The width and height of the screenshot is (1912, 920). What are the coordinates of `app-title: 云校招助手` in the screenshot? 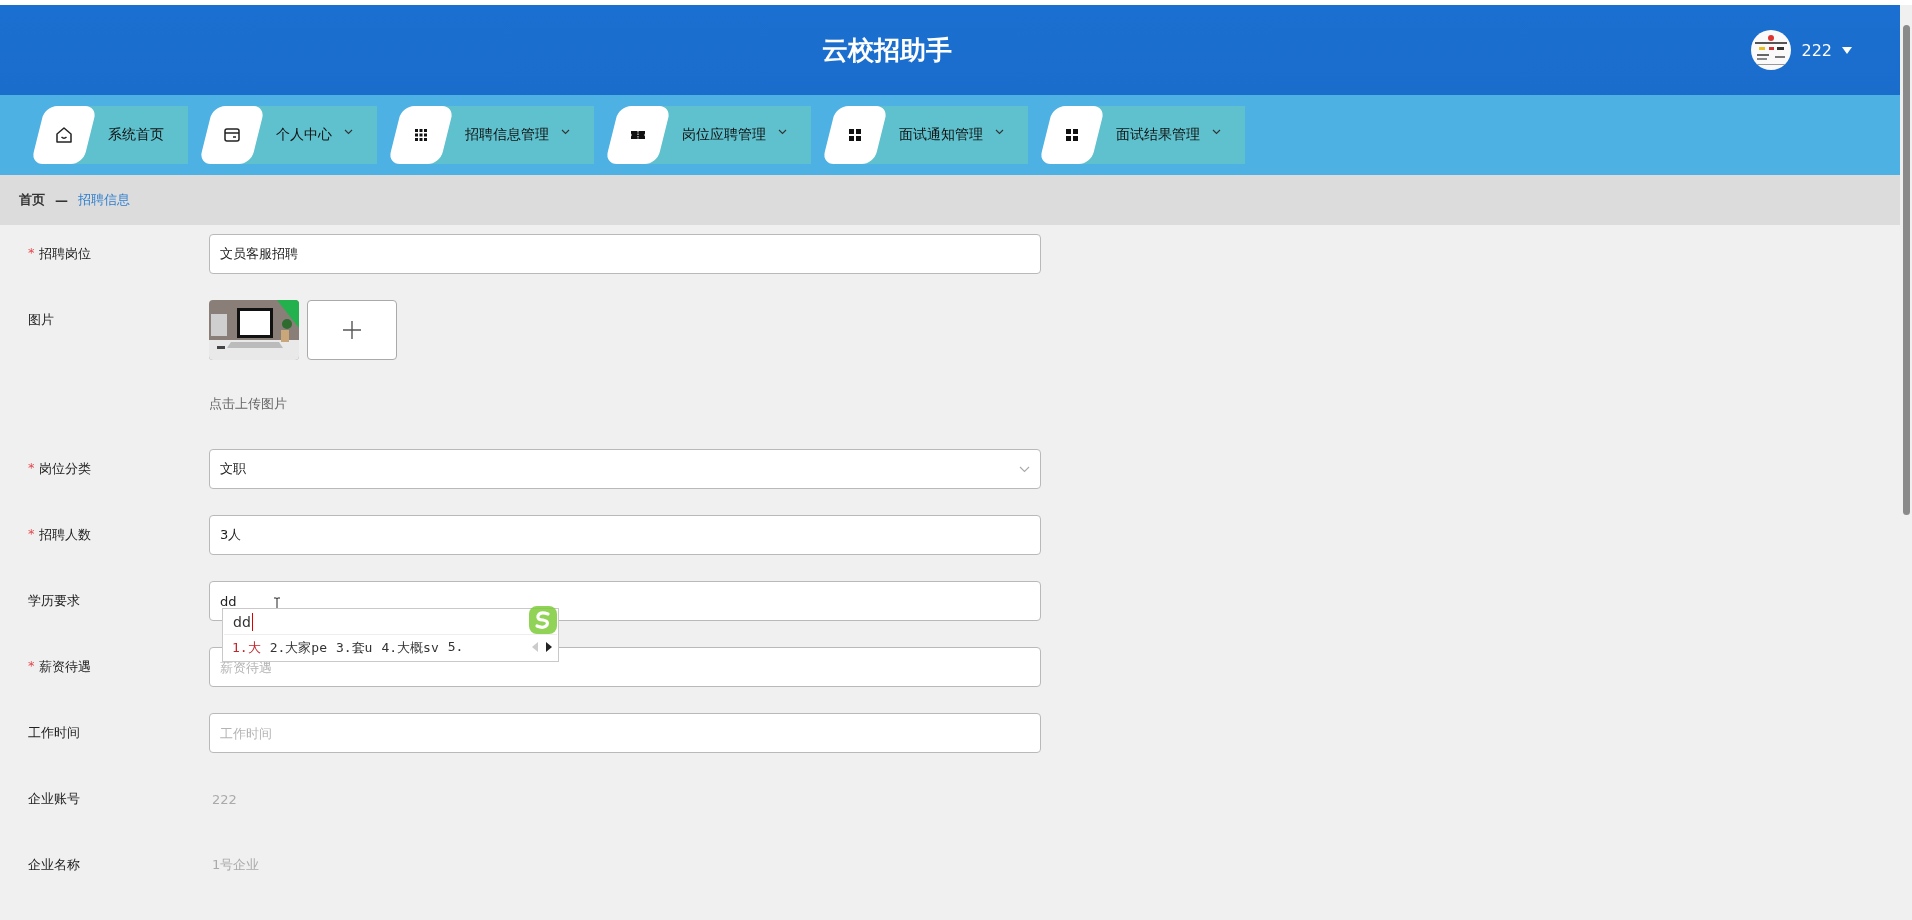 It's located at (887, 50).